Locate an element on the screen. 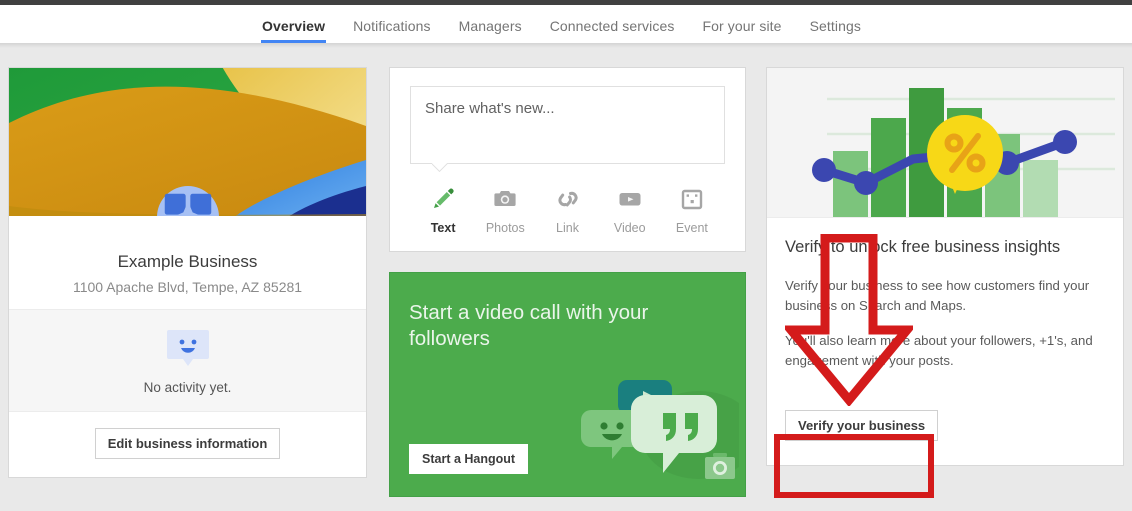 This screenshot has width=1132, height=511. share-type-text: Text is located at coordinates (443, 209).